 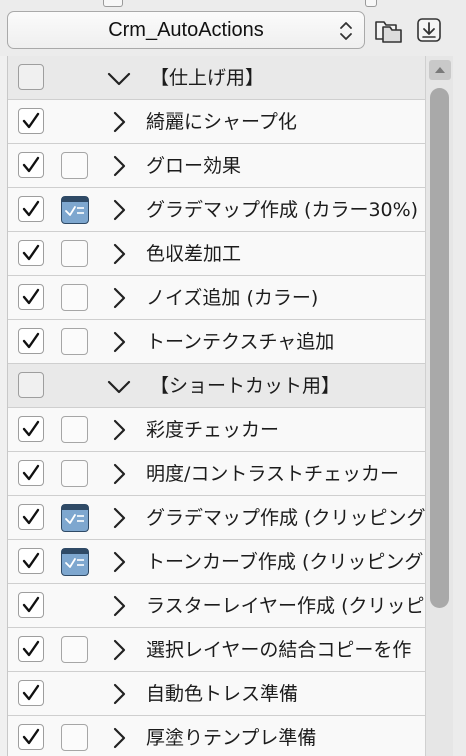 What do you see at coordinates (240, 342) in the screenshot?
I see `action-label: トーンテクスチャ追加` at bounding box center [240, 342].